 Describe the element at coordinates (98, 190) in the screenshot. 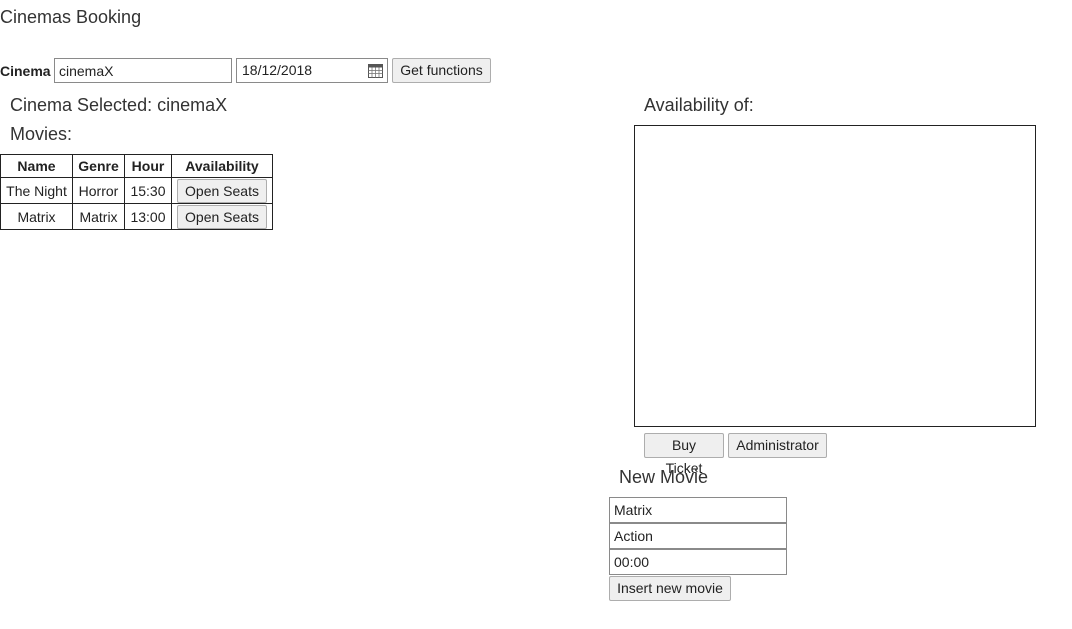

I see `movie-genre-cell: Horror` at that location.